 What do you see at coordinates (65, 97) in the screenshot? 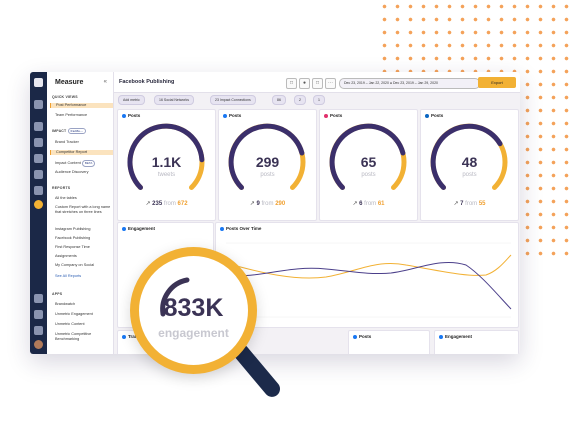
I see `quick-views-heading: QUICK VIEWS` at bounding box center [65, 97].